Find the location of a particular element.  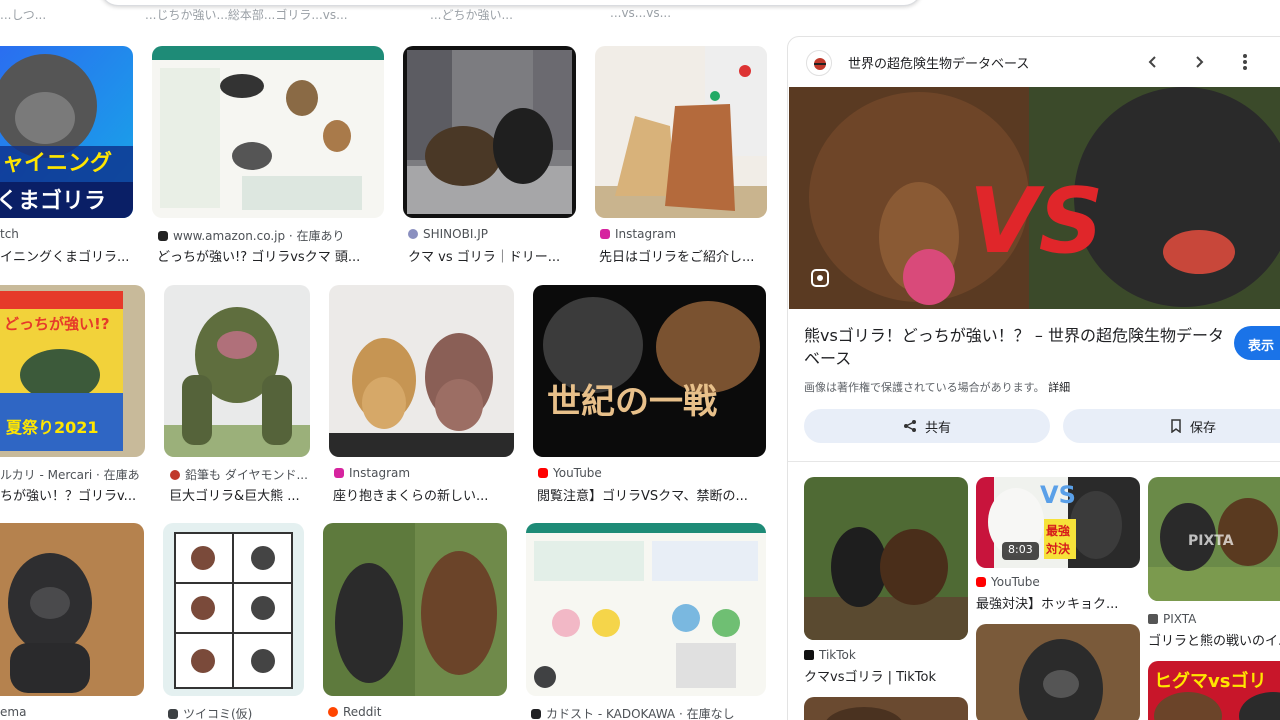

related-source: YouTube is located at coordinates (1008, 582).